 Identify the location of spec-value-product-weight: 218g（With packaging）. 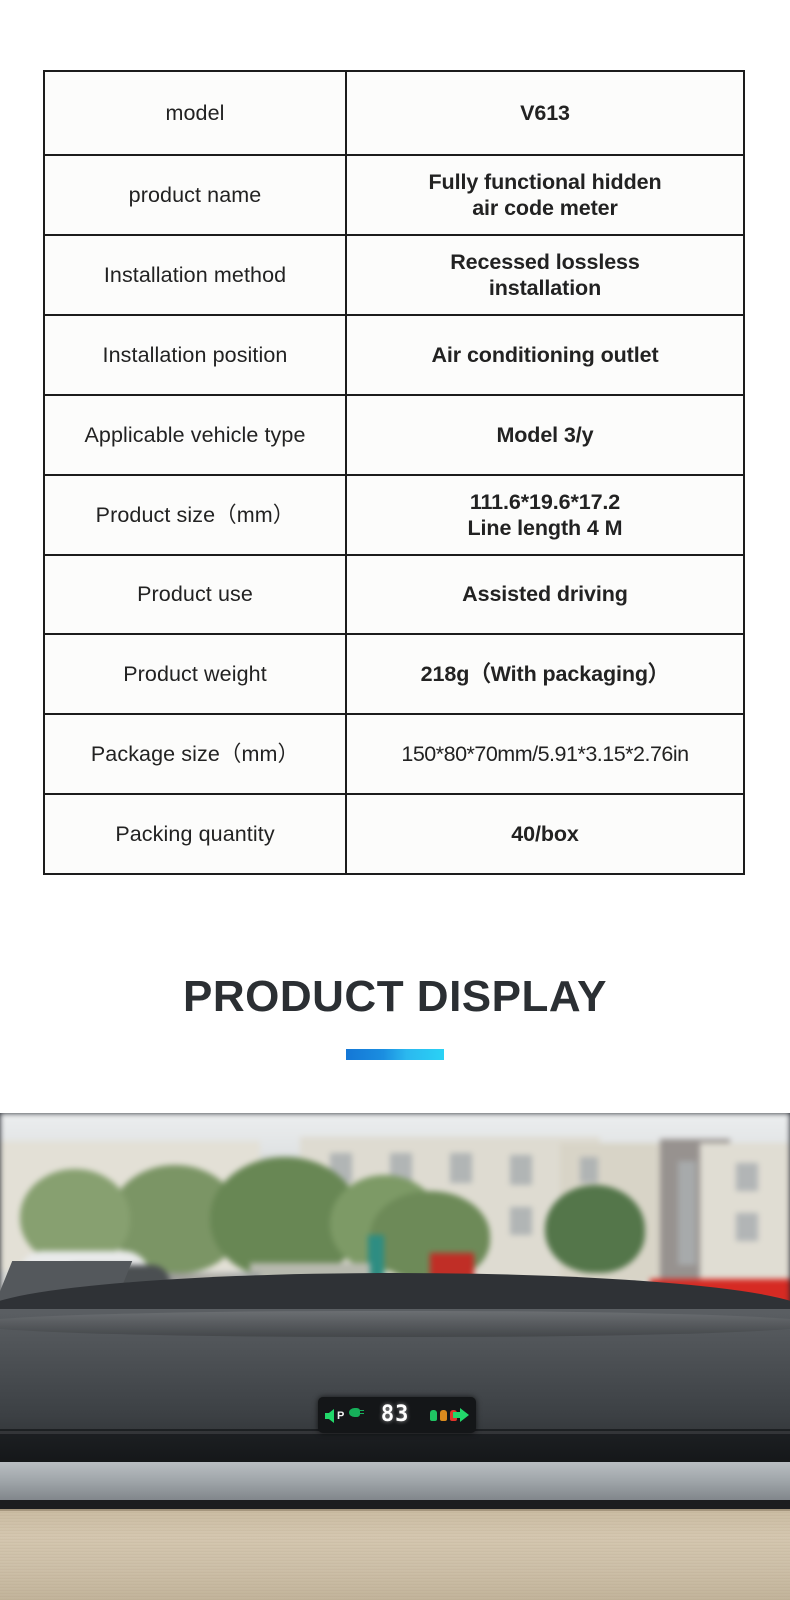
(545, 674).